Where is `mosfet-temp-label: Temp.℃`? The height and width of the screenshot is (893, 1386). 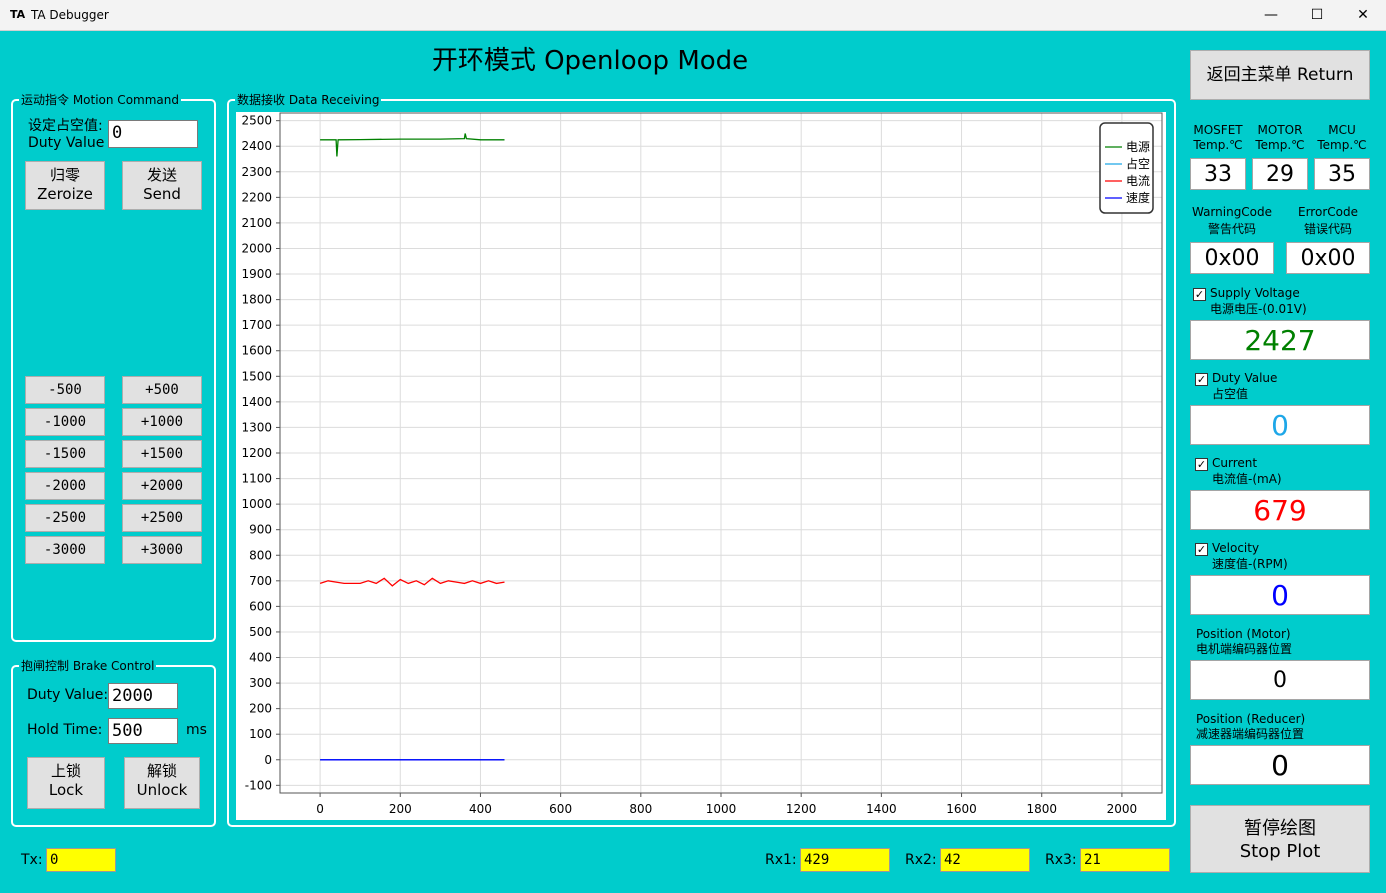 mosfet-temp-label: Temp.℃ is located at coordinates (1218, 145).